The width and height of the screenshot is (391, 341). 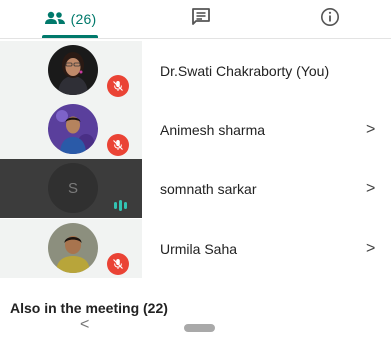 I want to click on participant-name: Animesh sharma, so click(x=213, y=129).